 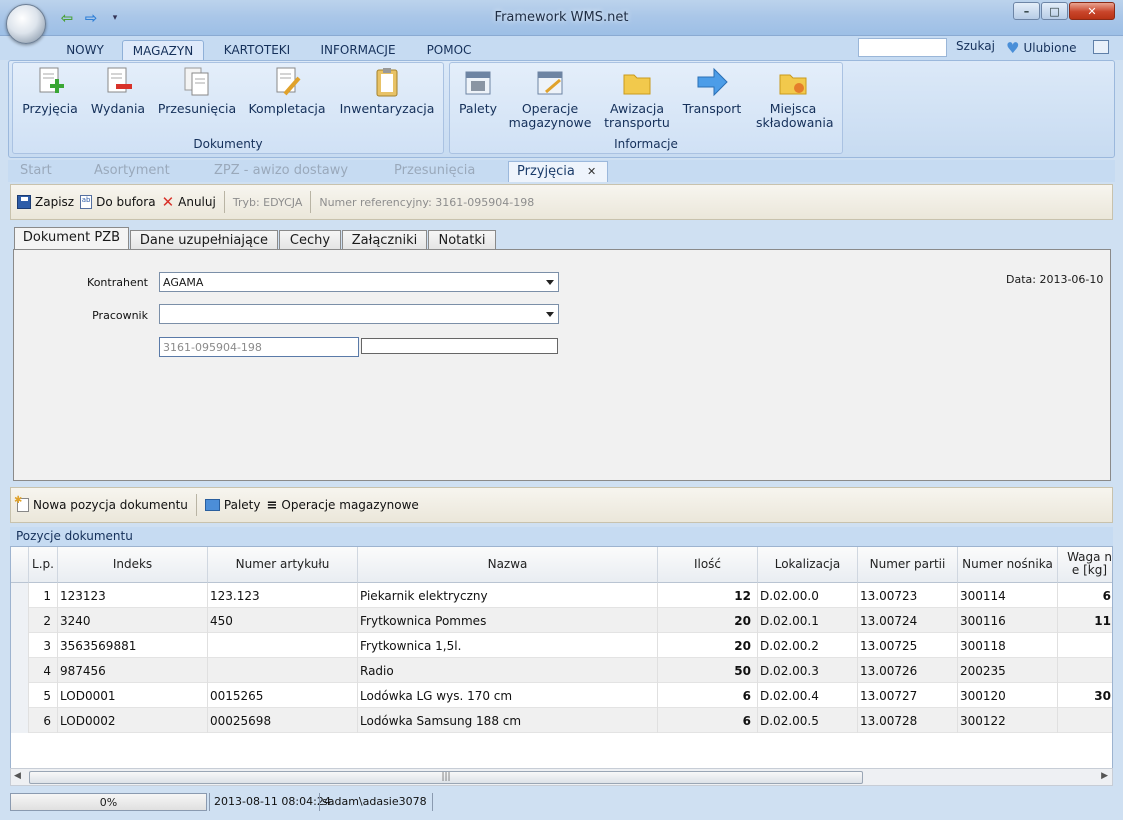 What do you see at coordinates (43, 595) in the screenshot?
I see `cell-lp: 1` at bounding box center [43, 595].